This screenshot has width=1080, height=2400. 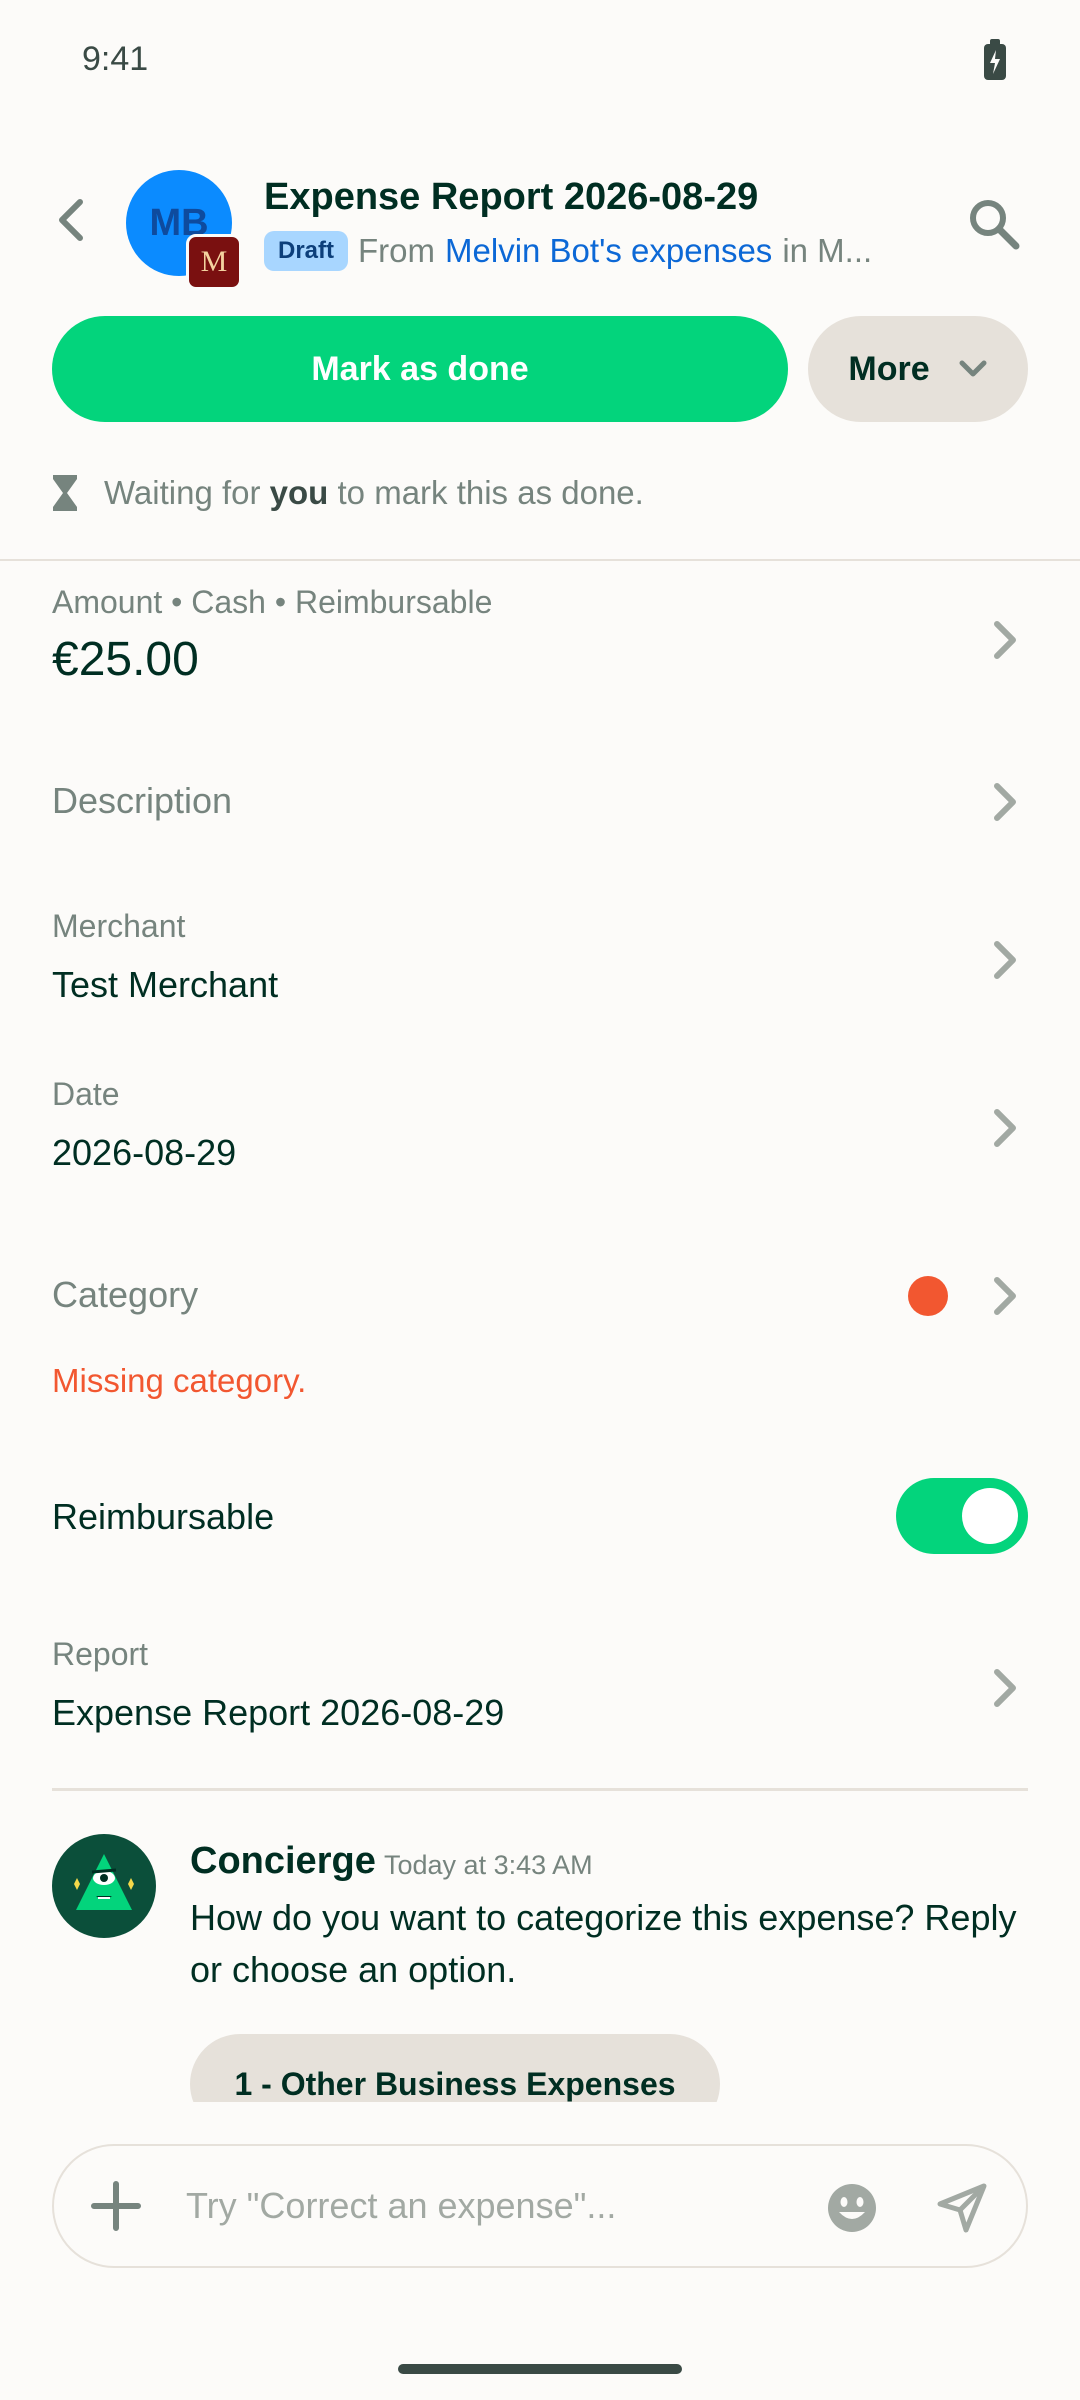 I want to click on header-divider, so click(x=540, y=560).